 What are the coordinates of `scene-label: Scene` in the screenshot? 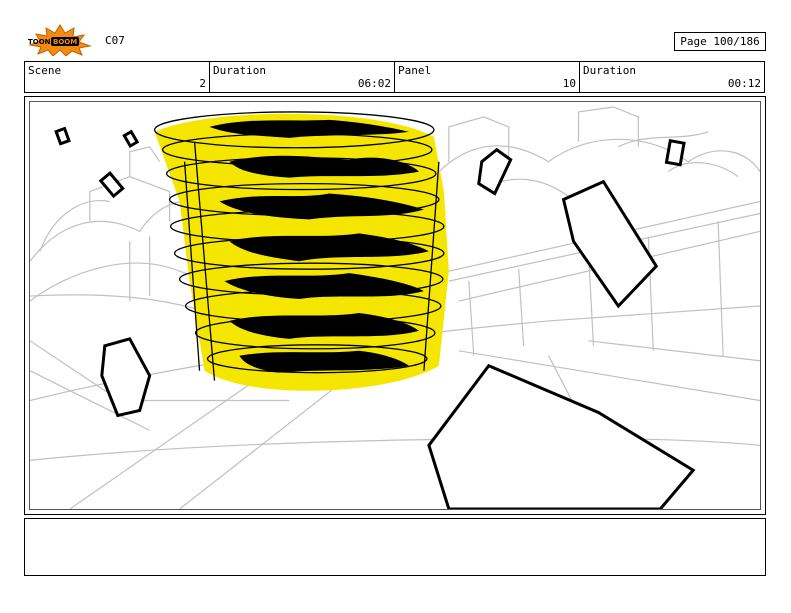 It's located at (45, 70).